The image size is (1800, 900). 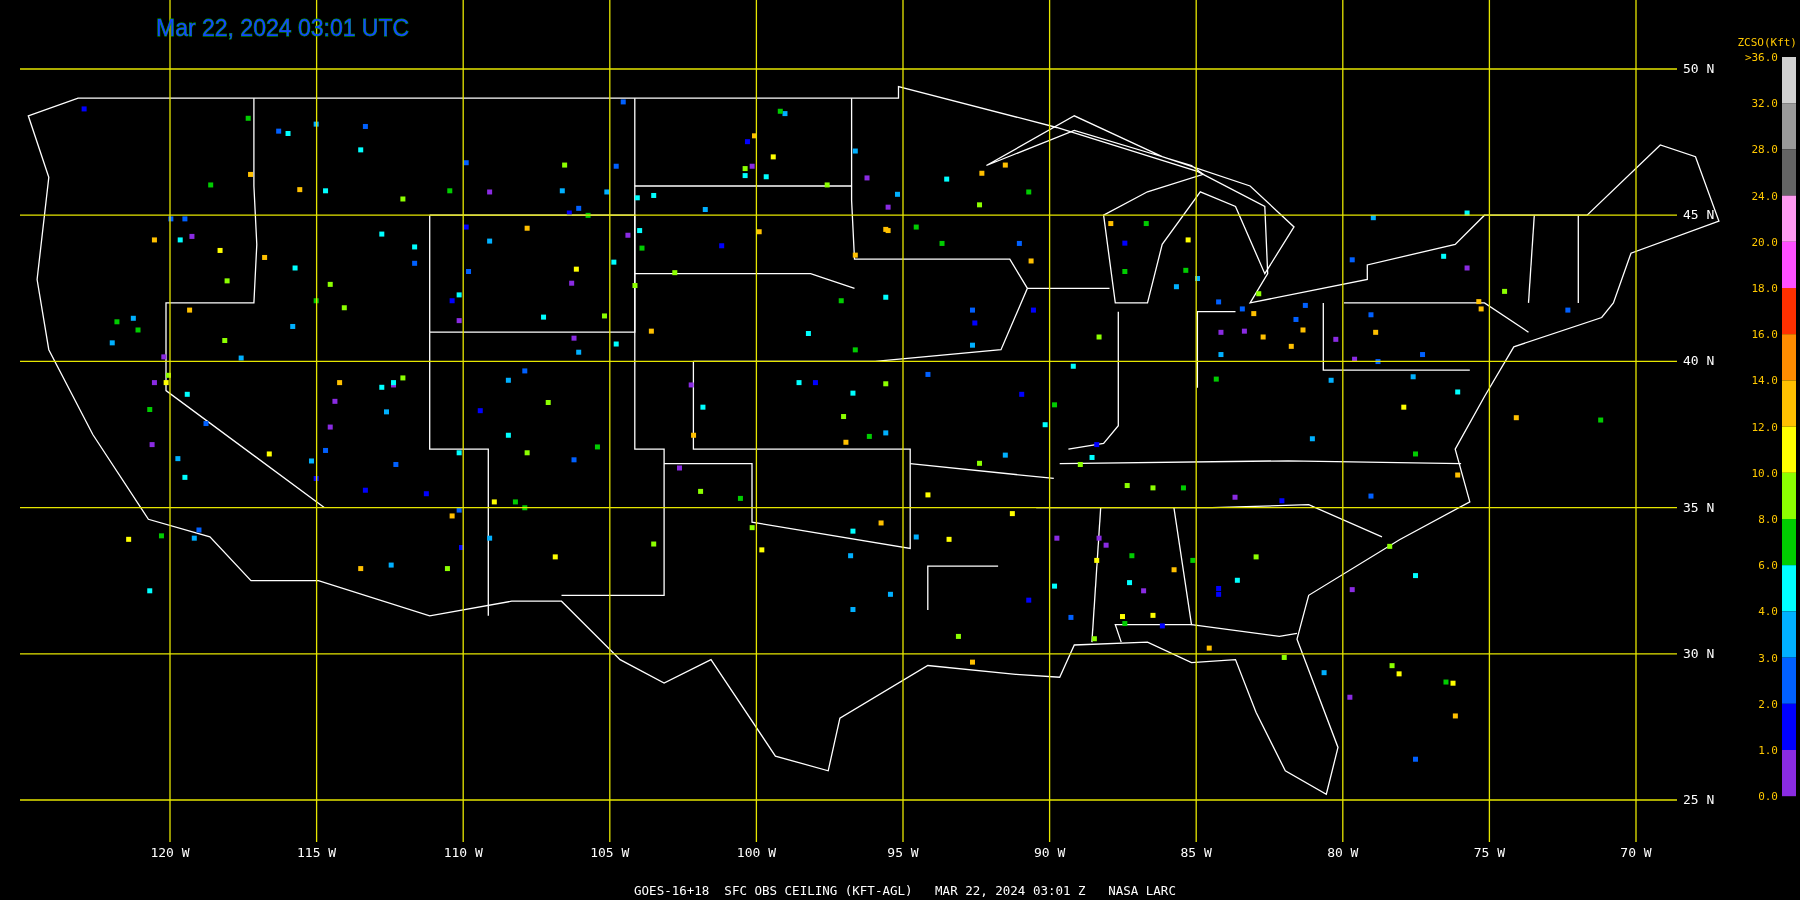 What do you see at coordinates (1764, 381) in the screenshot?
I see `colorbar-tick-label: 14.0` at bounding box center [1764, 381].